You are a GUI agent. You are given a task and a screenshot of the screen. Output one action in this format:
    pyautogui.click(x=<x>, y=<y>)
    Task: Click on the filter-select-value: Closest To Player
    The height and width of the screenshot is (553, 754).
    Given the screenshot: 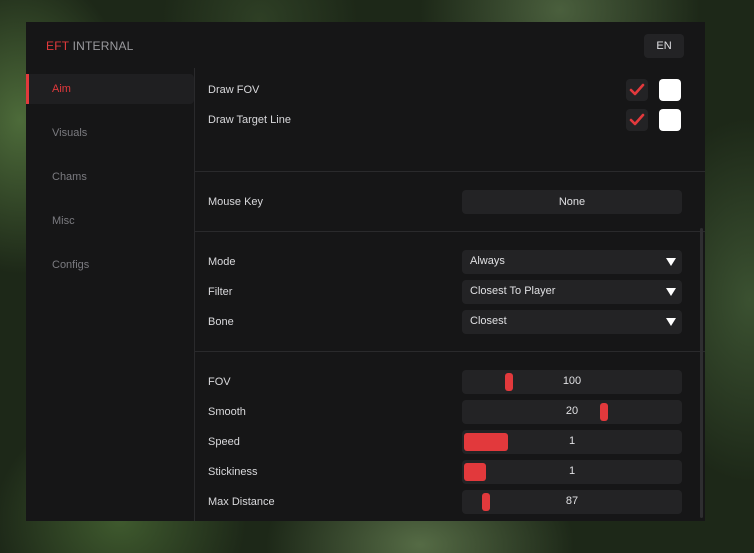 What is the action you would take?
    pyautogui.click(x=513, y=291)
    